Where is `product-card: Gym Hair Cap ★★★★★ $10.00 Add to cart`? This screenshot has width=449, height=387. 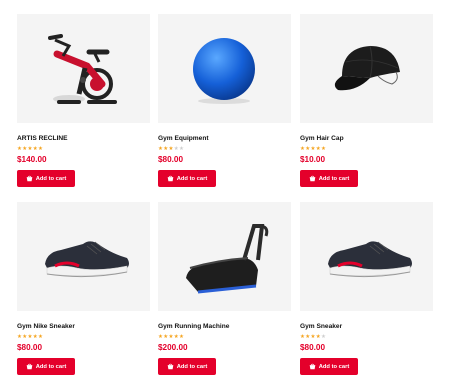
product-card: Gym Hair Cap ★★★★★ $10.00 Add to cart is located at coordinates (366, 100).